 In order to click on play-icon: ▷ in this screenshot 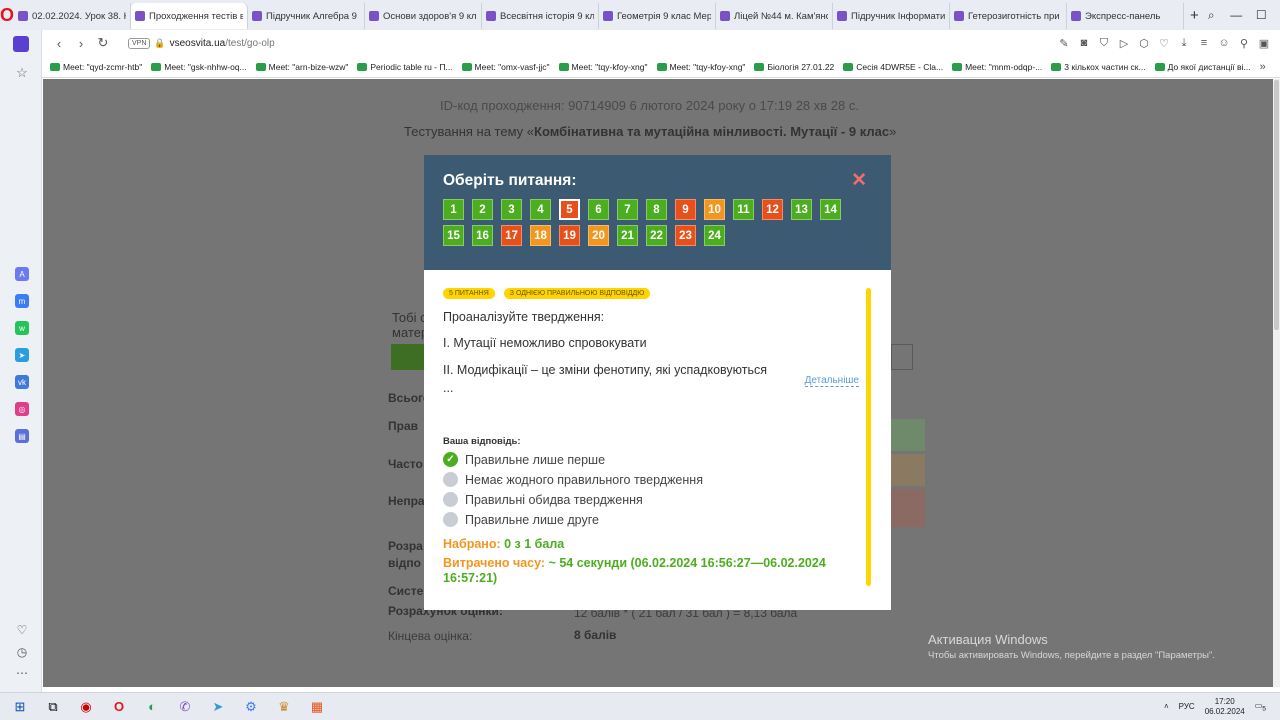, I will do `click(1124, 43)`.